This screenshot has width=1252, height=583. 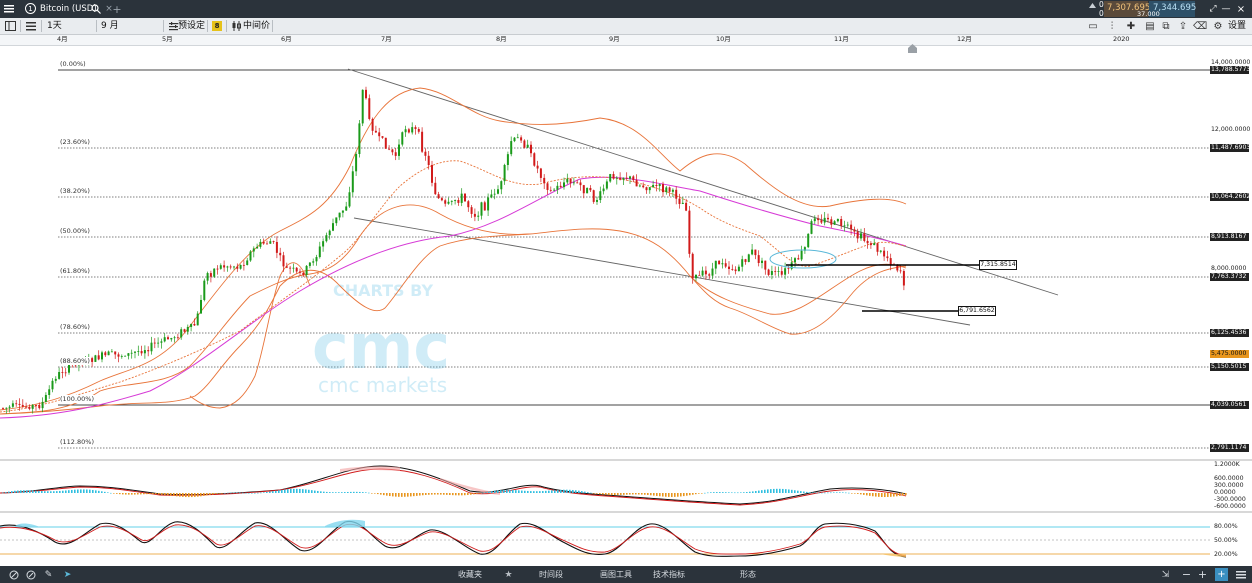 What do you see at coordinates (1200, 26) in the screenshot?
I see `erase-icon: ⌫` at bounding box center [1200, 26].